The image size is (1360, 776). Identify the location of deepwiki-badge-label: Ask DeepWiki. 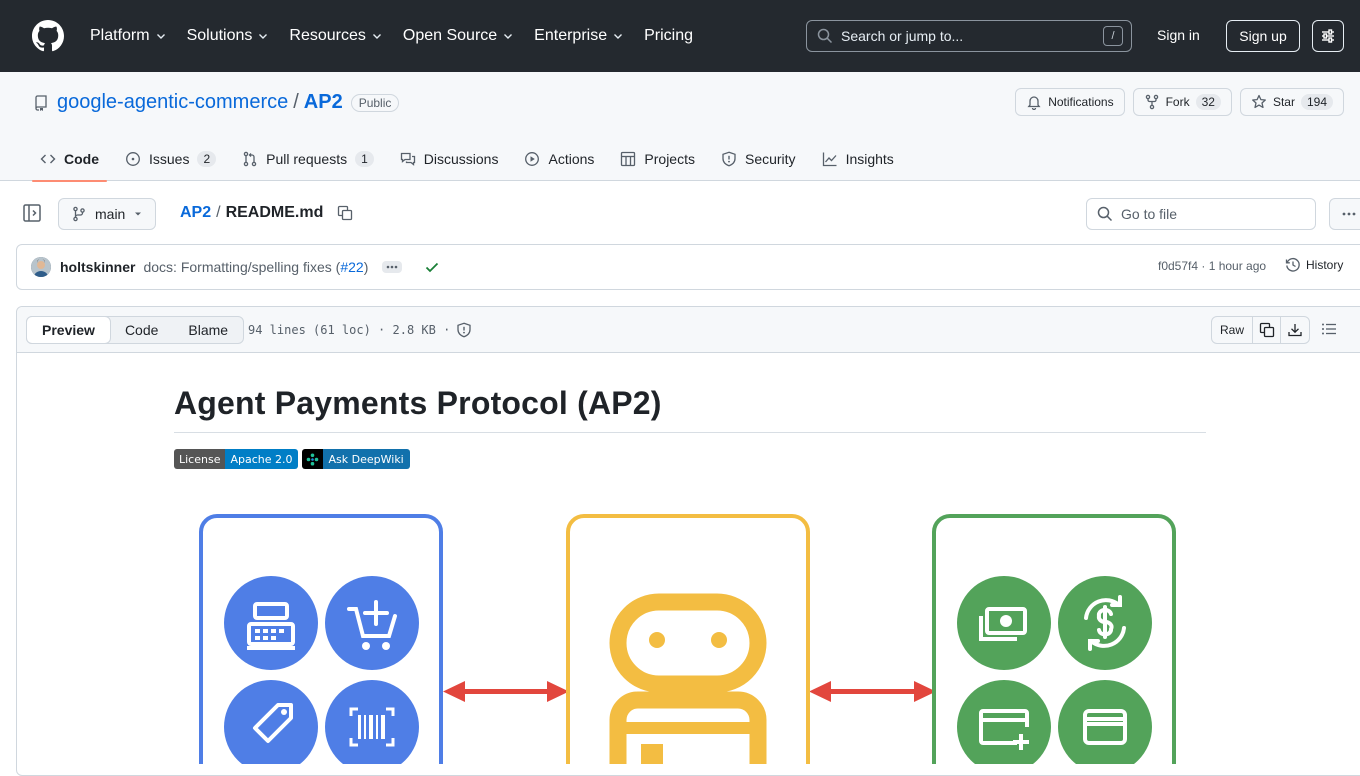
(366, 459).